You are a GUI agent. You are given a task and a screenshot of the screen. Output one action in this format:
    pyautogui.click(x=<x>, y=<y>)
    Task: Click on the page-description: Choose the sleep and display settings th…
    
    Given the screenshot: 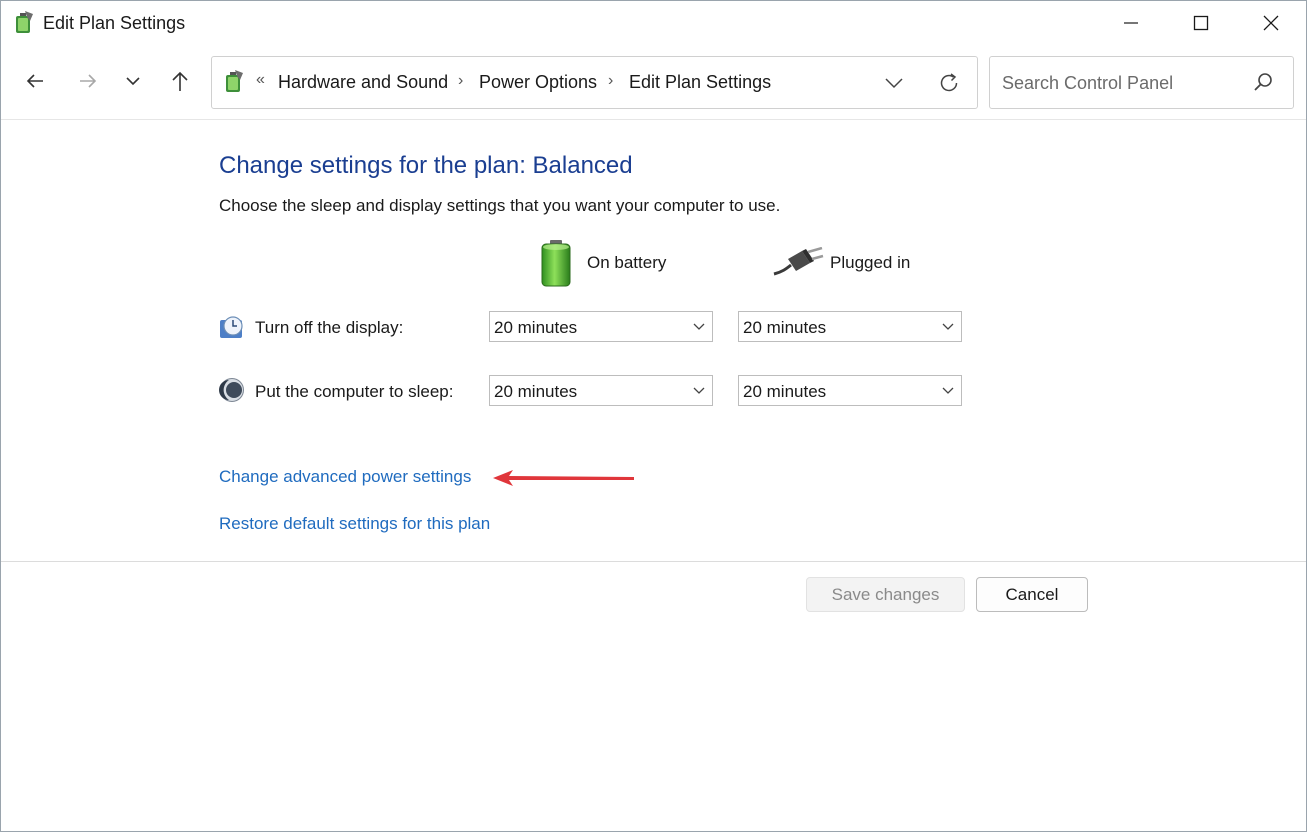 What is the action you would take?
    pyautogui.click(x=500, y=205)
    